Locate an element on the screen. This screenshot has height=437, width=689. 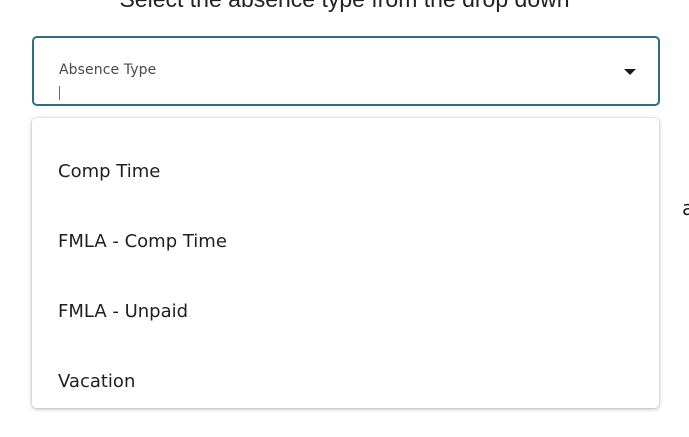
chevron-down-icon is located at coordinates (630, 72).